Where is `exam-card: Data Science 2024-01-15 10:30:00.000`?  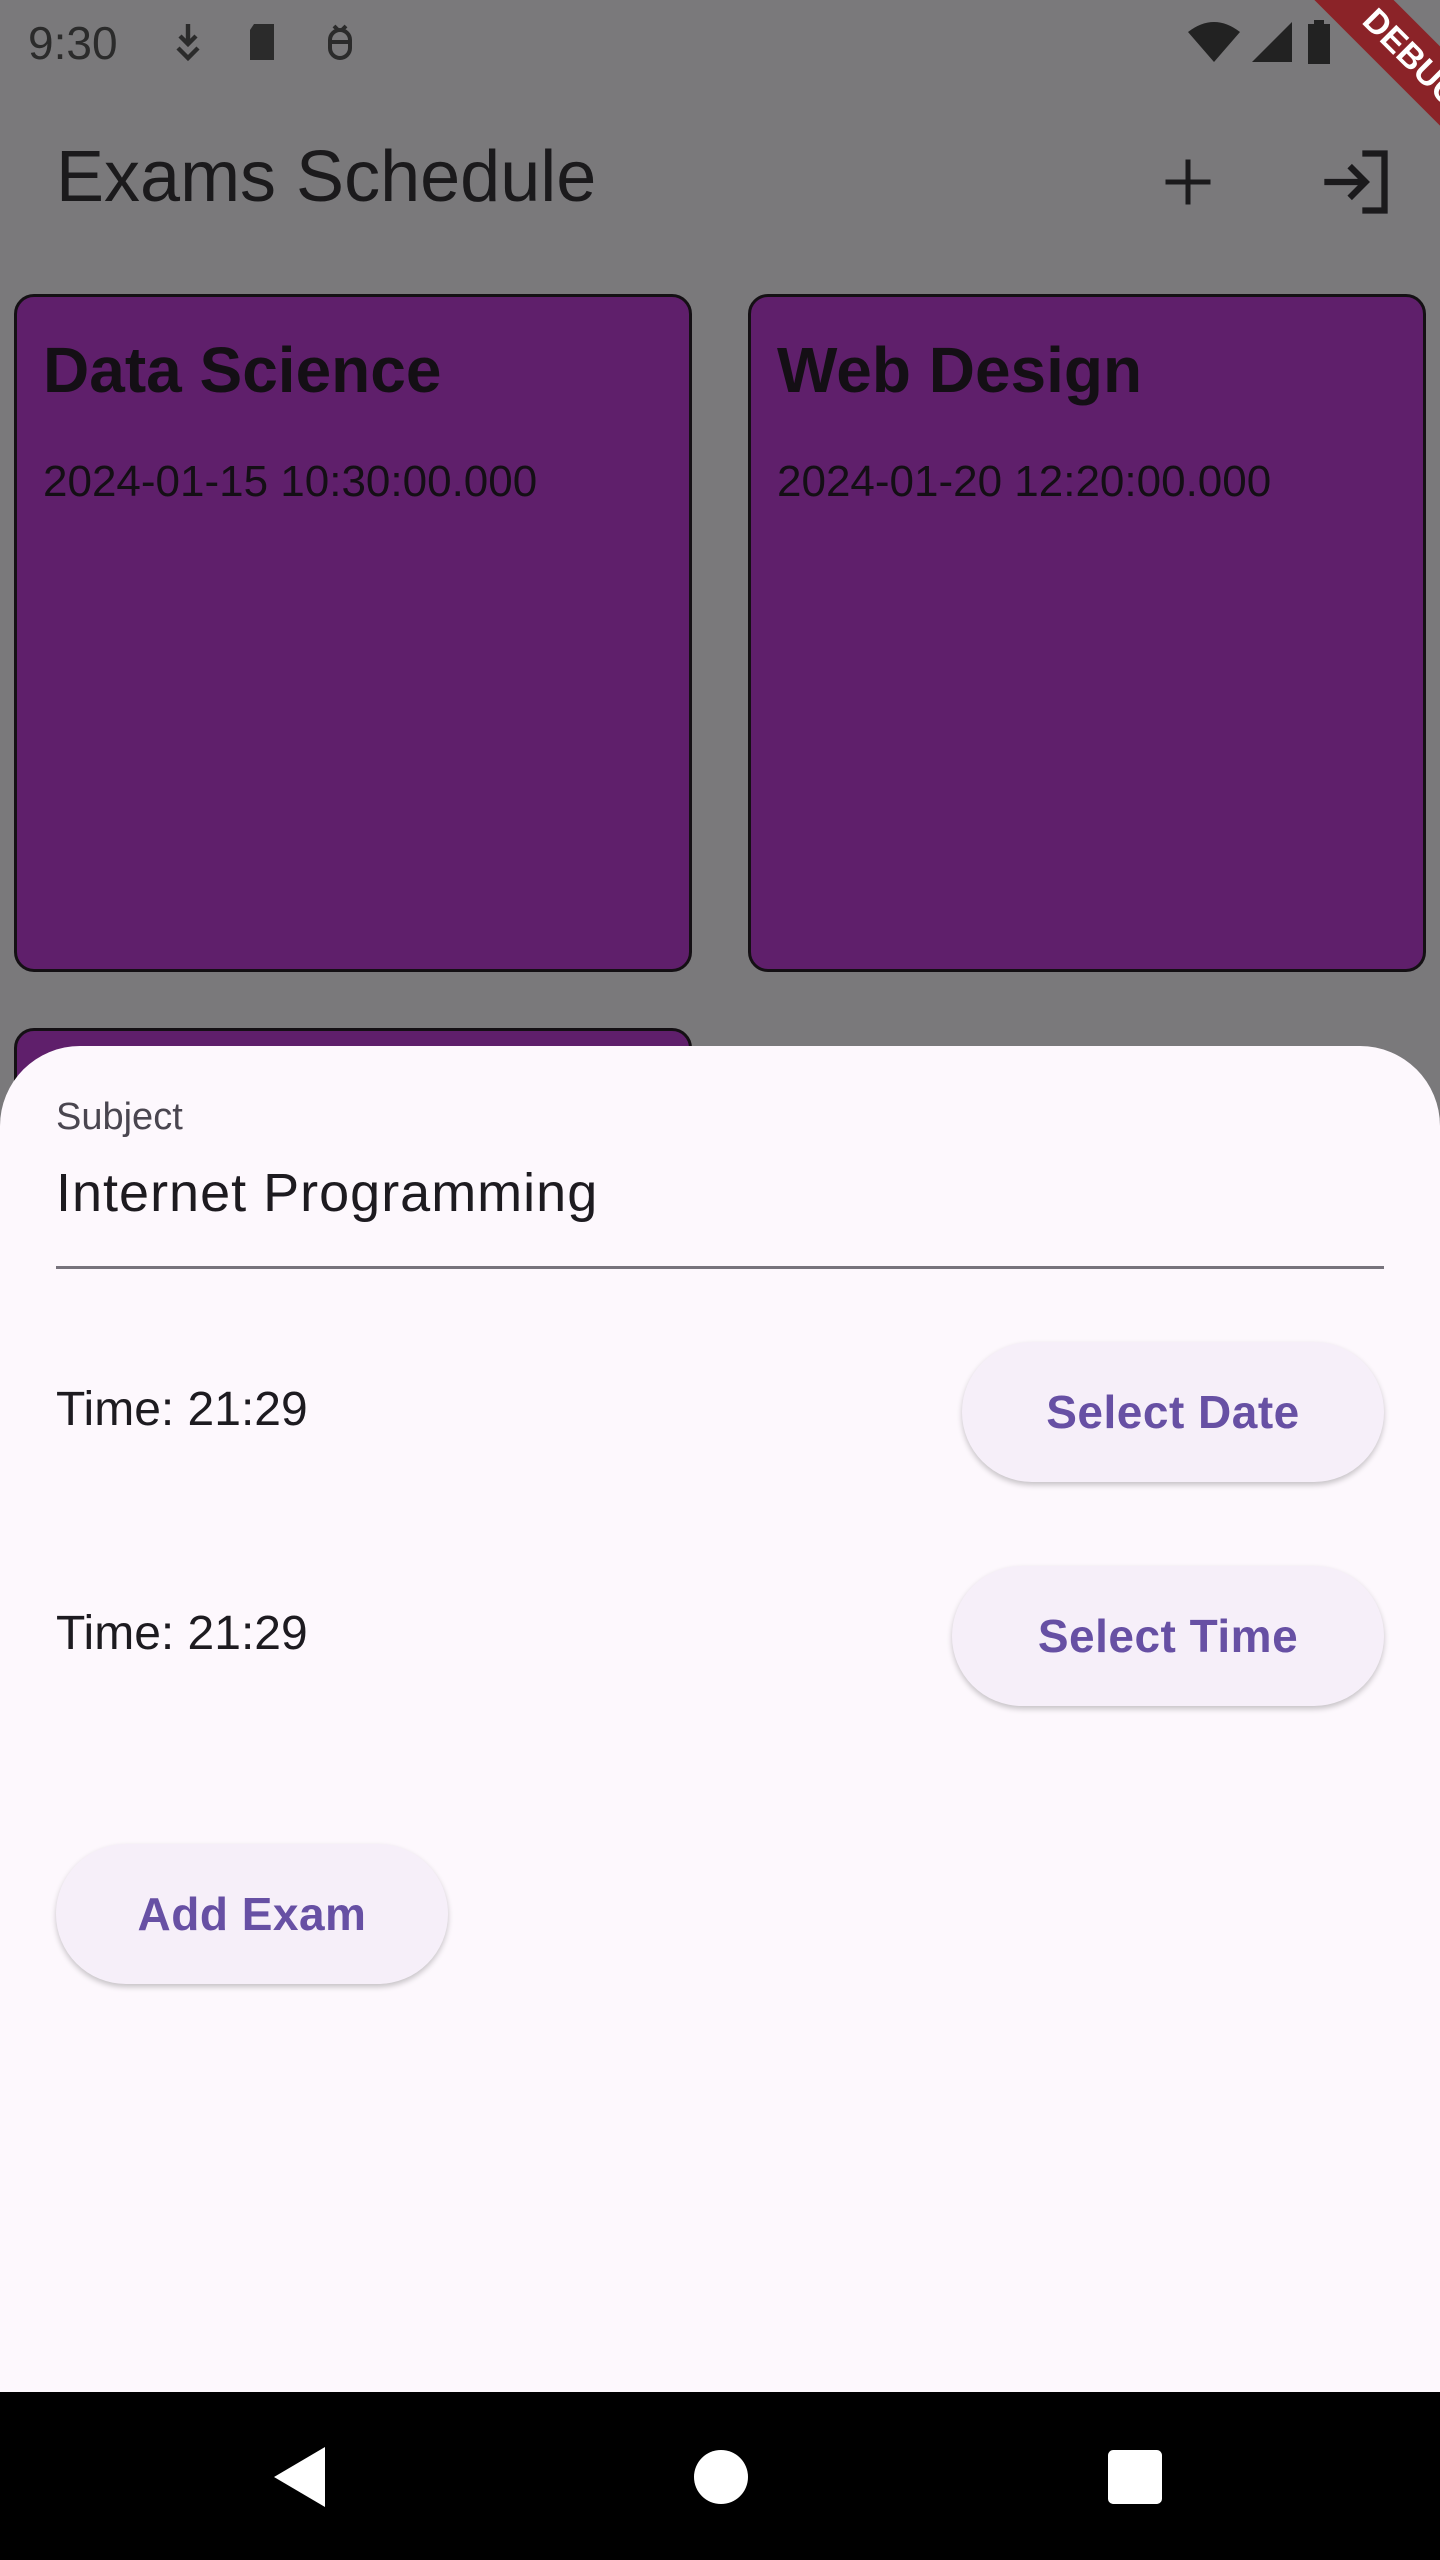 exam-card: Data Science 2024-01-15 10:30:00.000 is located at coordinates (353, 633).